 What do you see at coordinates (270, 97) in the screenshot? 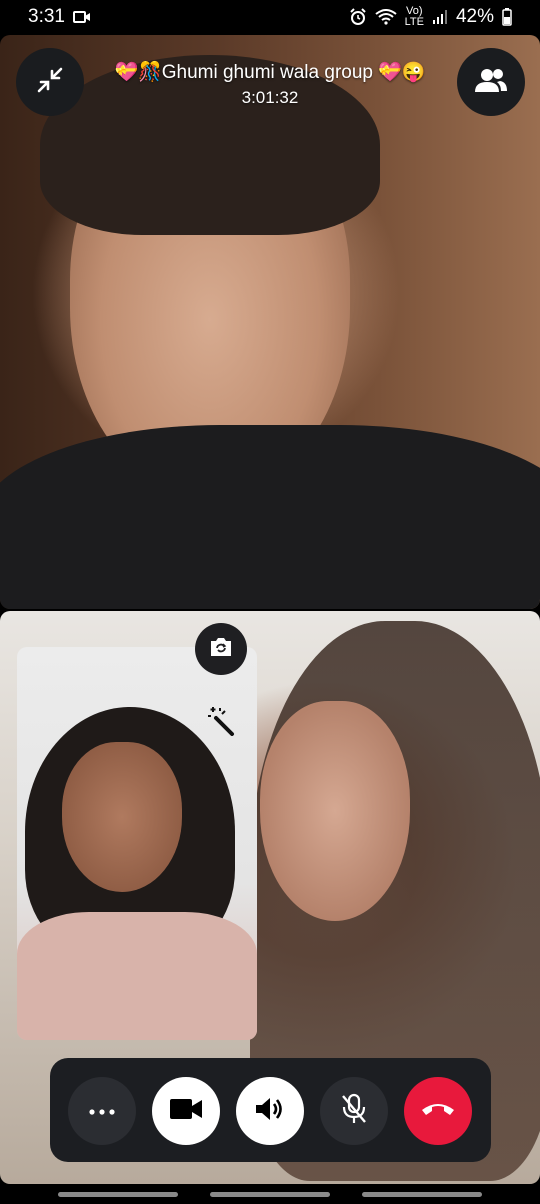
I see `call-timer: 3:01:32` at bounding box center [270, 97].